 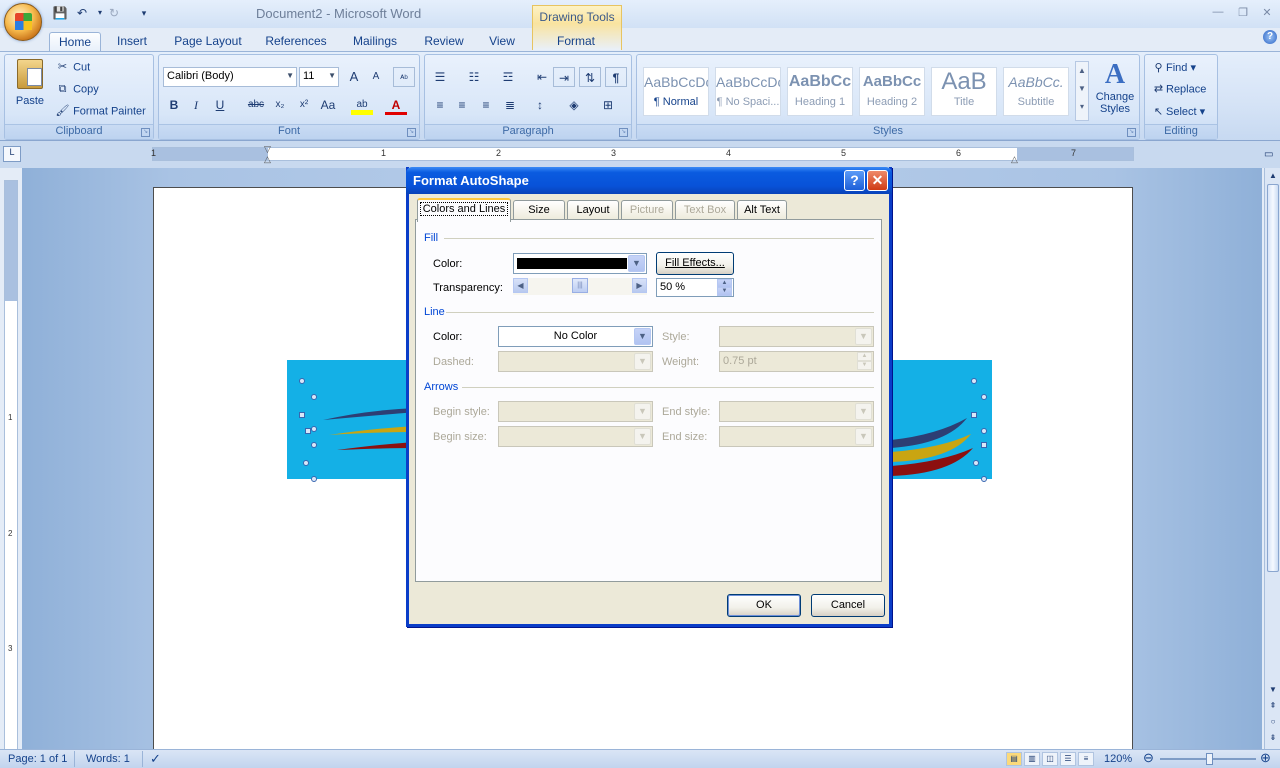 What do you see at coordinates (1068, 759) in the screenshot?
I see `outline-view-icon: ☰` at bounding box center [1068, 759].